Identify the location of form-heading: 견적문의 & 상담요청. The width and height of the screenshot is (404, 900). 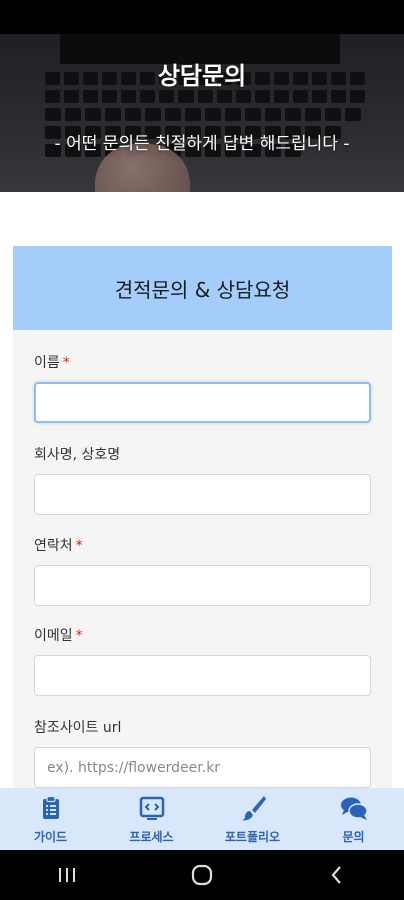
(202, 289).